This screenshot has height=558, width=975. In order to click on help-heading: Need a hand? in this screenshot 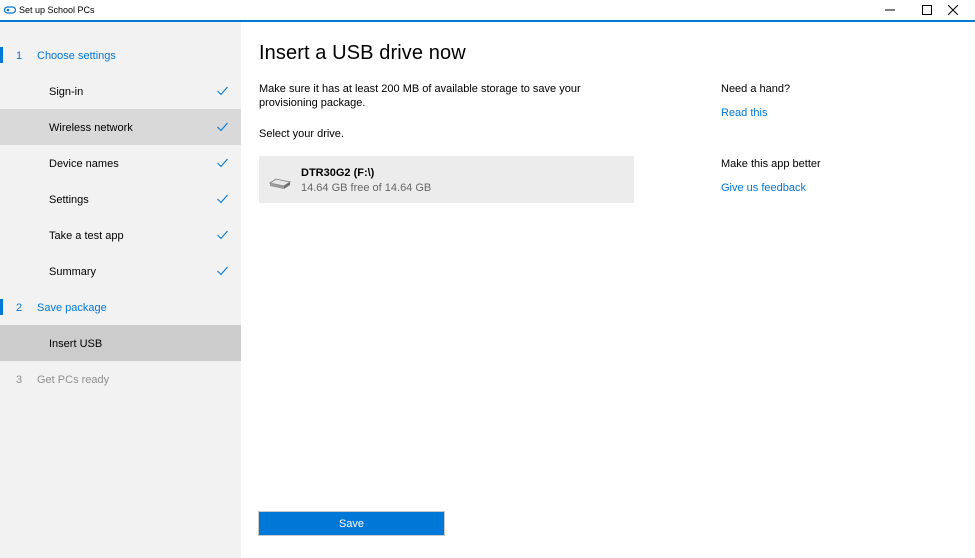, I will do `click(756, 89)`.